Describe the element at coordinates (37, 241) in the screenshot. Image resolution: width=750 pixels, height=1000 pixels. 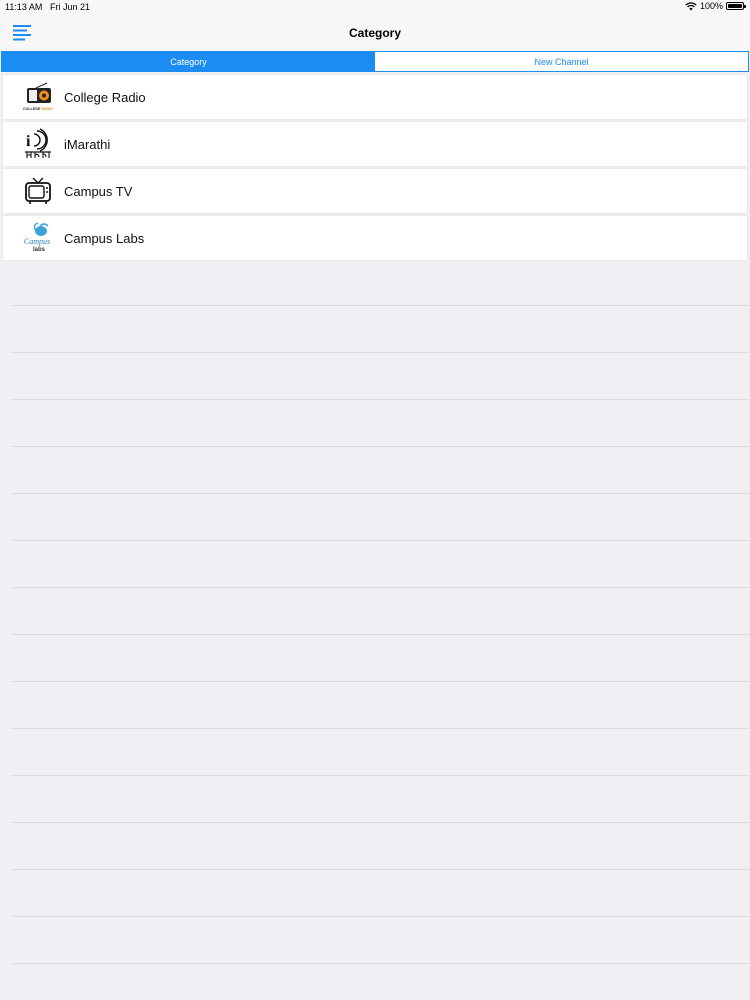
I see `svg-text: Campus` at that location.